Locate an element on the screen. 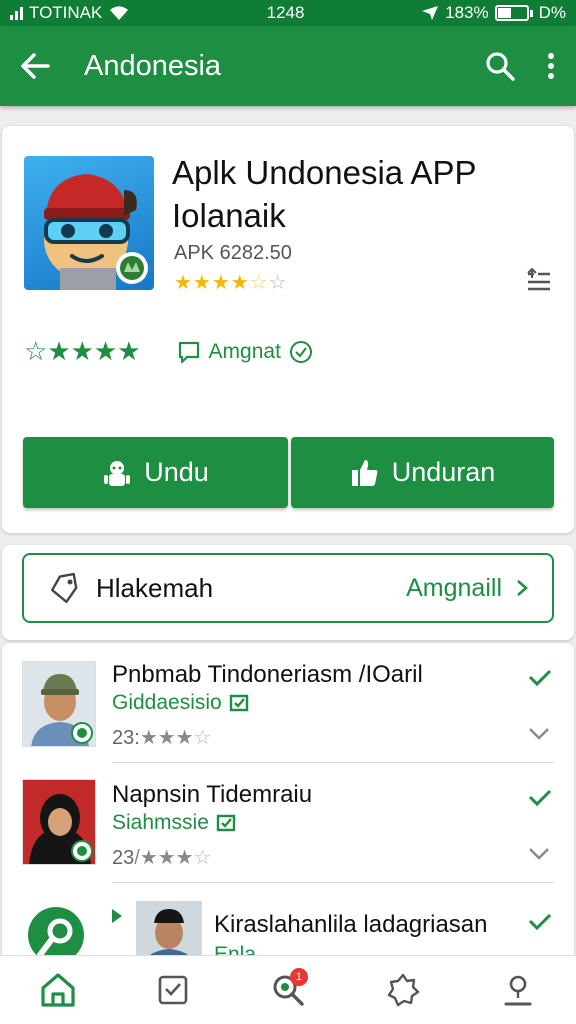  download-button-2: Unduran is located at coordinates (422, 472).